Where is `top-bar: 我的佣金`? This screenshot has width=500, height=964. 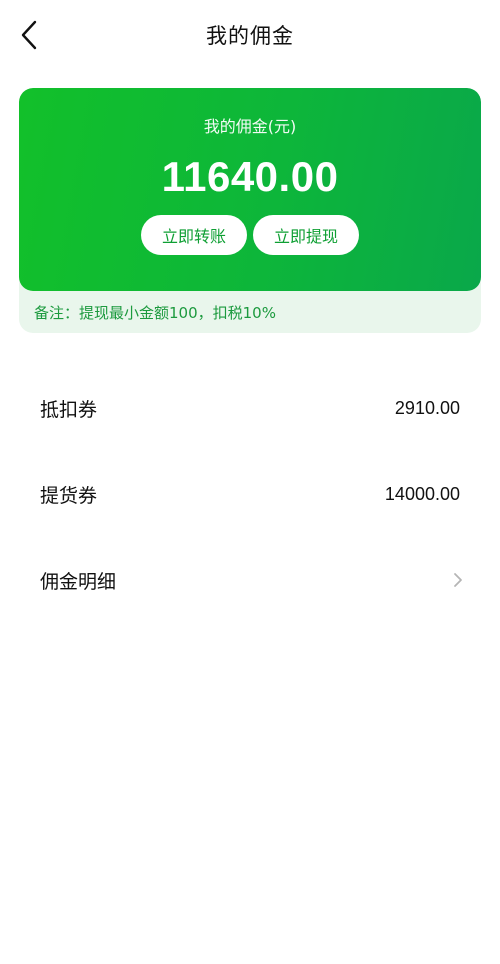
top-bar: 我的佣金 is located at coordinates (250, 35).